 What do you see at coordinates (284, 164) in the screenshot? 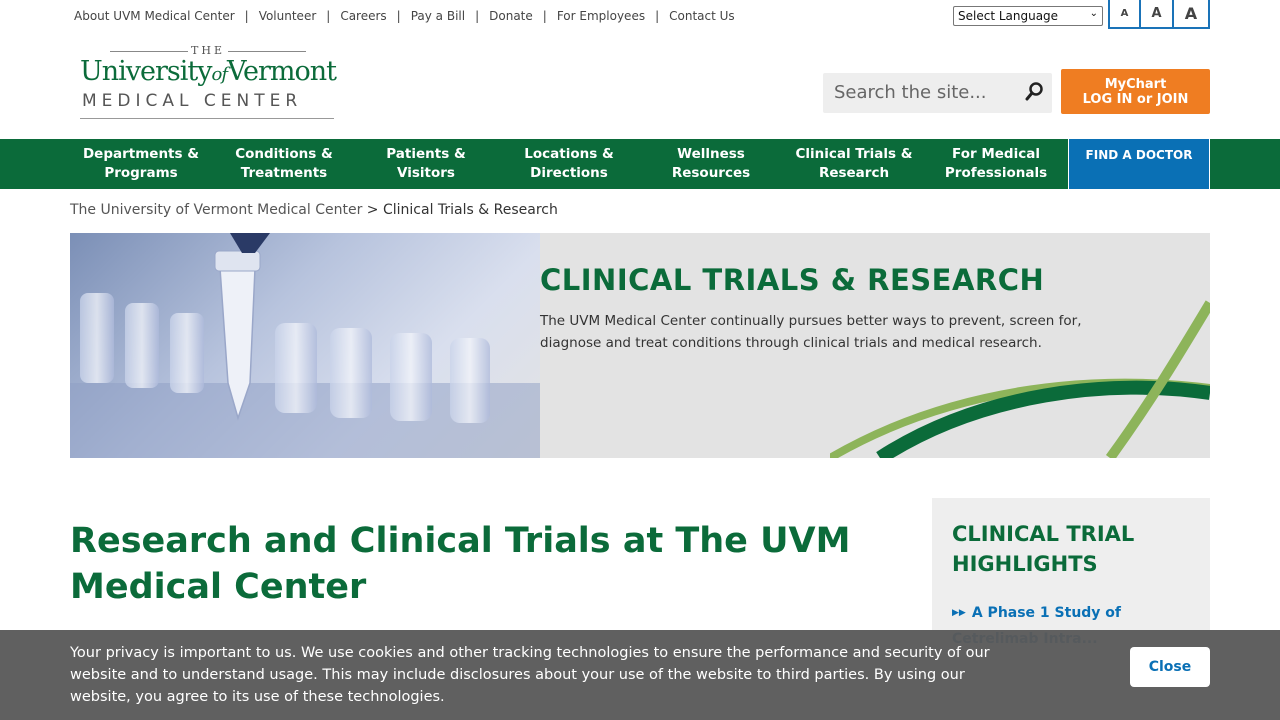
I see `nav-item-conditions: Conditions & Treatments` at bounding box center [284, 164].